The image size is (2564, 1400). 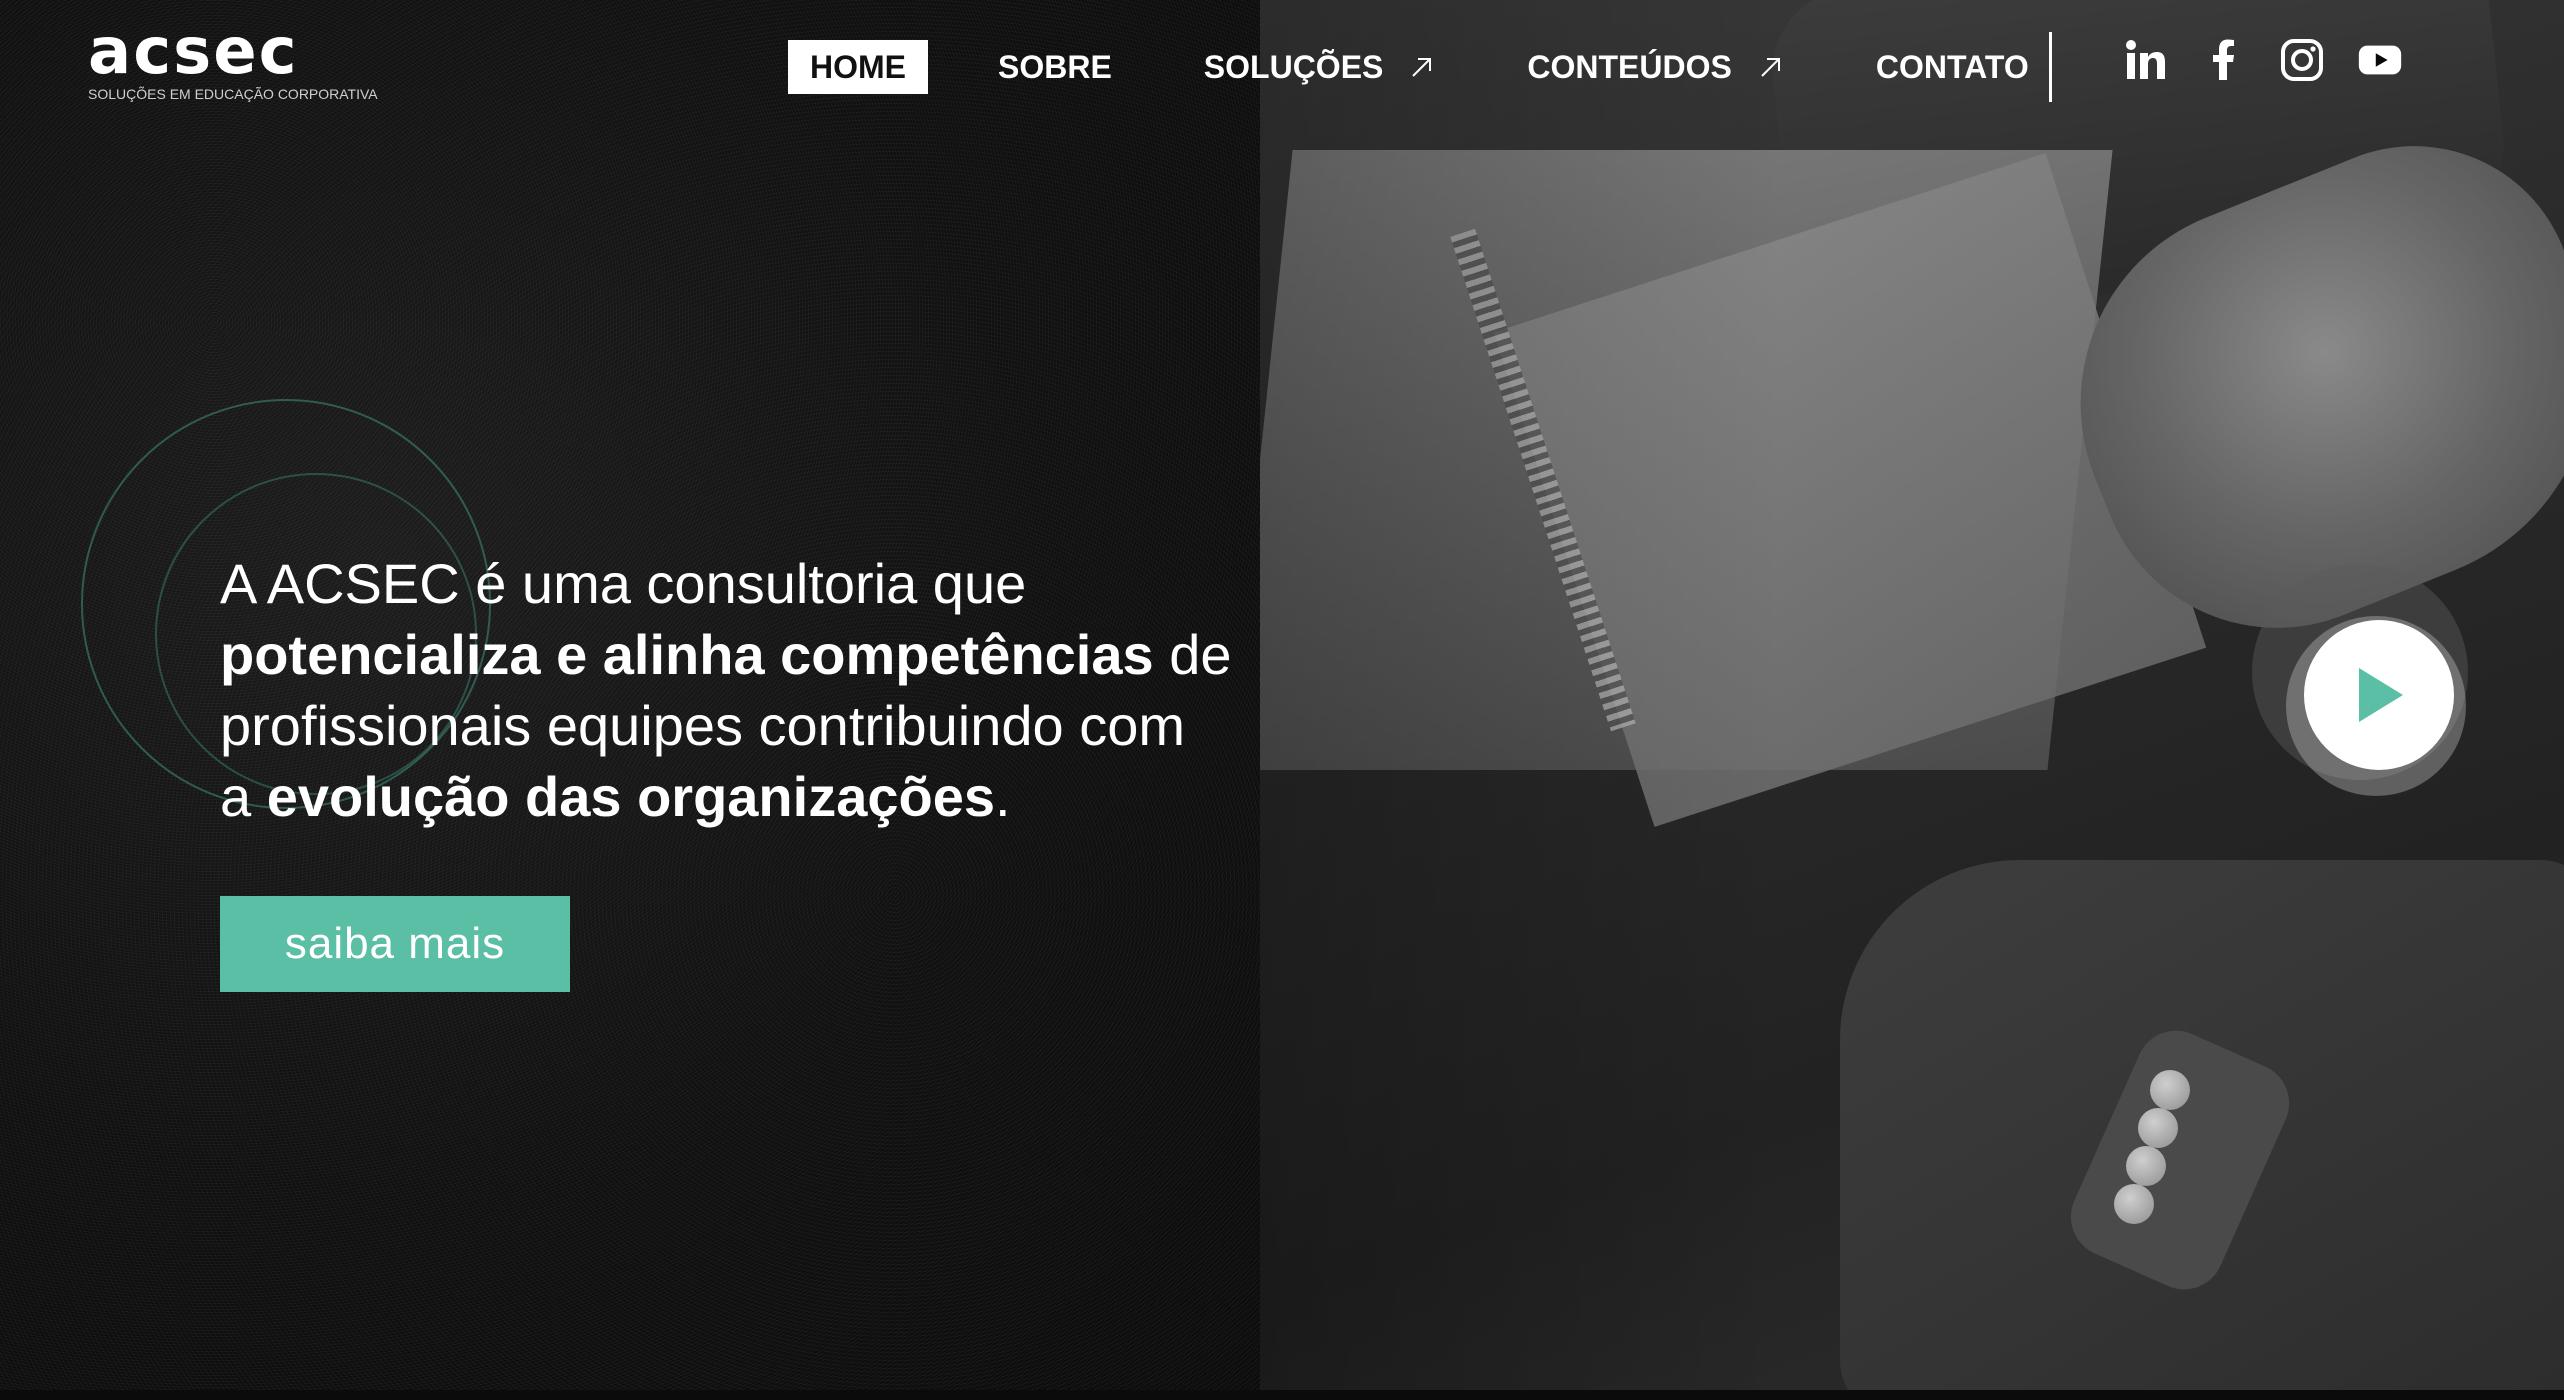 I want to click on nav-conteudos: CONTEÚDOS, so click(x=1655, y=67).